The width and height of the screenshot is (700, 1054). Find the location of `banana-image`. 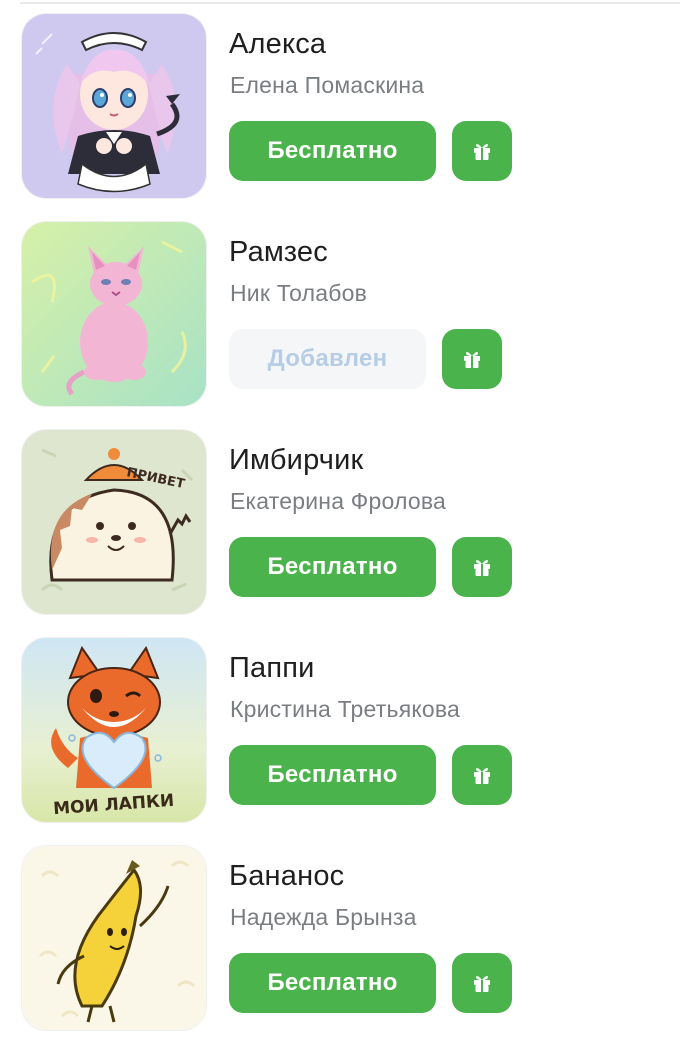

banana-image is located at coordinates (114, 938).